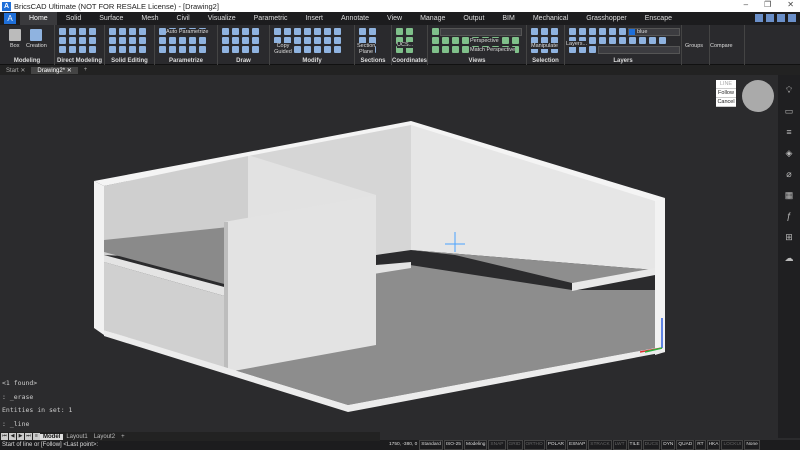 The height and width of the screenshot is (450, 800). What do you see at coordinates (767, 4) in the screenshot?
I see `maximize-button: ❐` at bounding box center [767, 4].